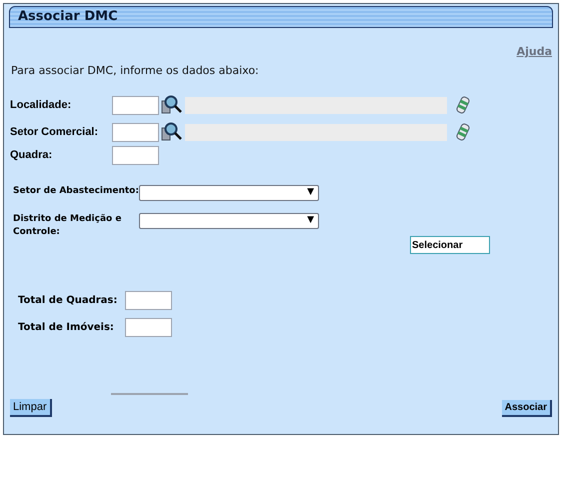 Image resolution: width=585 pixels, height=479 pixels. What do you see at coordinates (135, 70) in the screenshot?
I see `intro-text: Para associar DMC, informe os dados abaixo:` at bounding box center [135, 70].